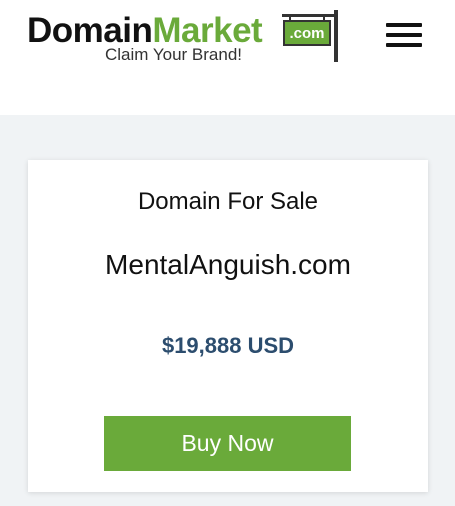 This screenshot has width=455, height=506. Describe the element at coordinates (174, 54) in the screenshot. I see `logo-tagline: Claim Your Brand!` at that location.